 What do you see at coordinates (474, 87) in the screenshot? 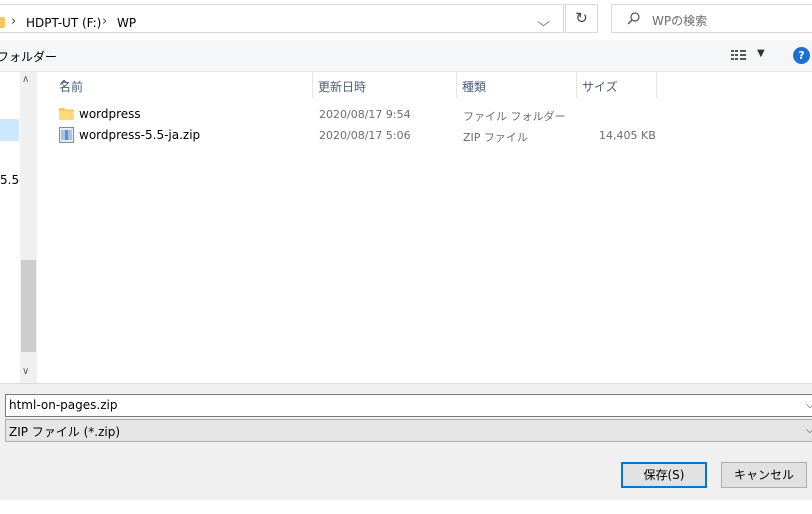
I see `column-header-type-label: 種類` at bounding box center [474, 87].